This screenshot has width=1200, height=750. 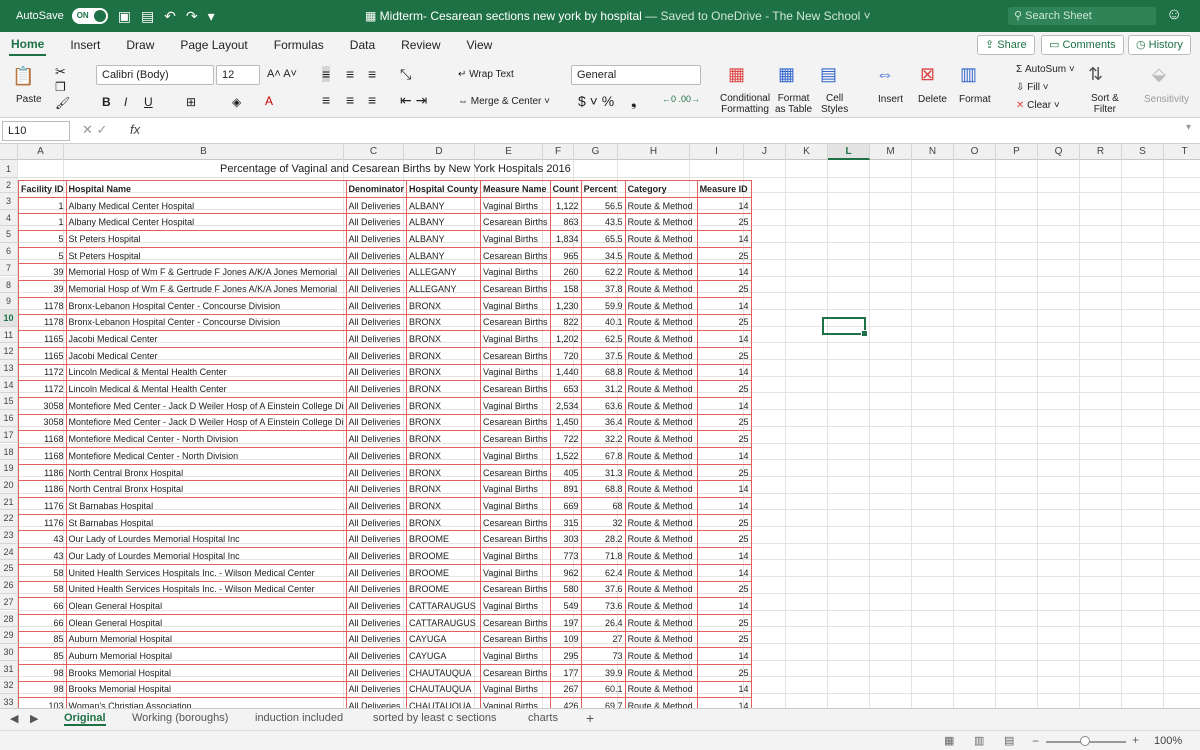 What do you see at coordinates (9, 335) in the screenshot?
I see `row-header-11: 11` at bounding box center [9, 335].